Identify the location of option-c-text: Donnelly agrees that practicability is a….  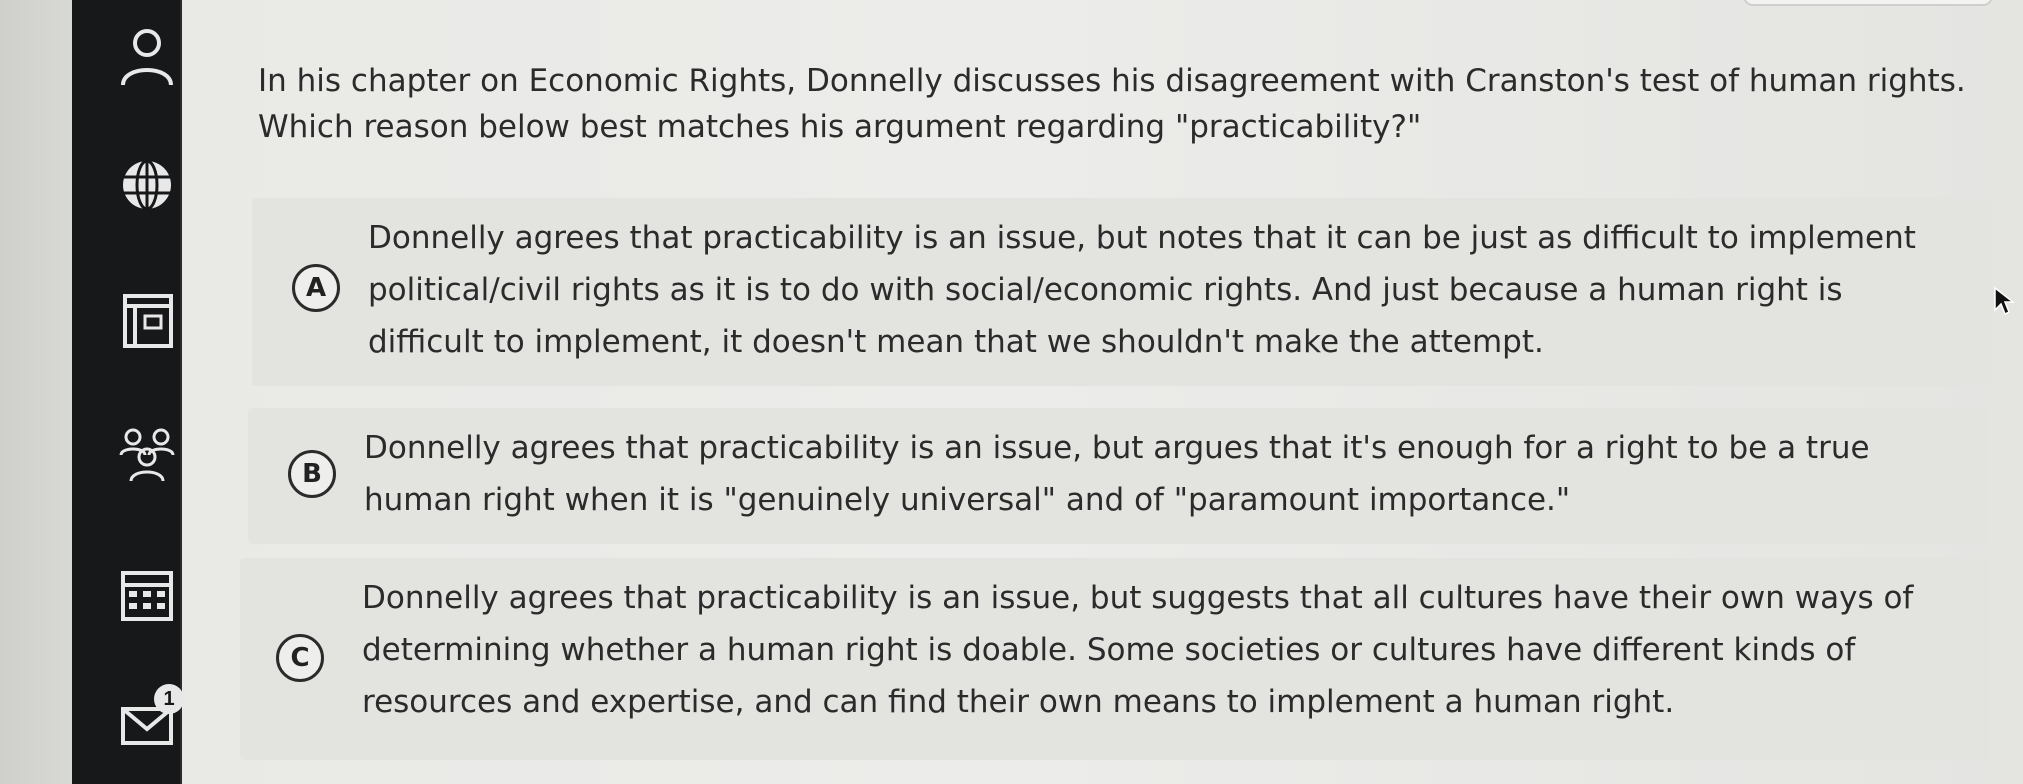
(1138, 650).